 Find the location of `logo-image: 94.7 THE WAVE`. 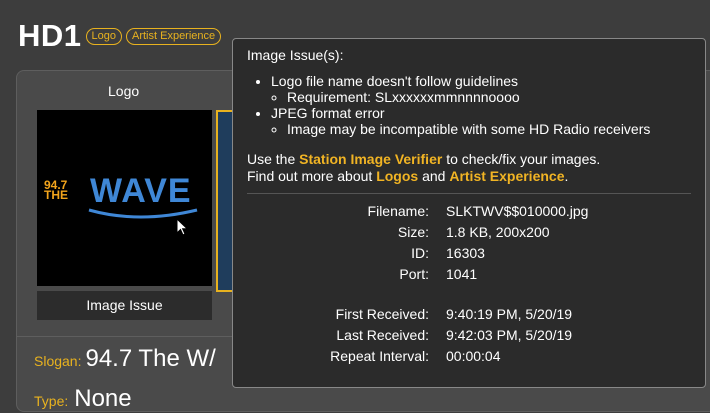

logo-image: 94.7 THE WAVE is located at coordinates (124, 198).